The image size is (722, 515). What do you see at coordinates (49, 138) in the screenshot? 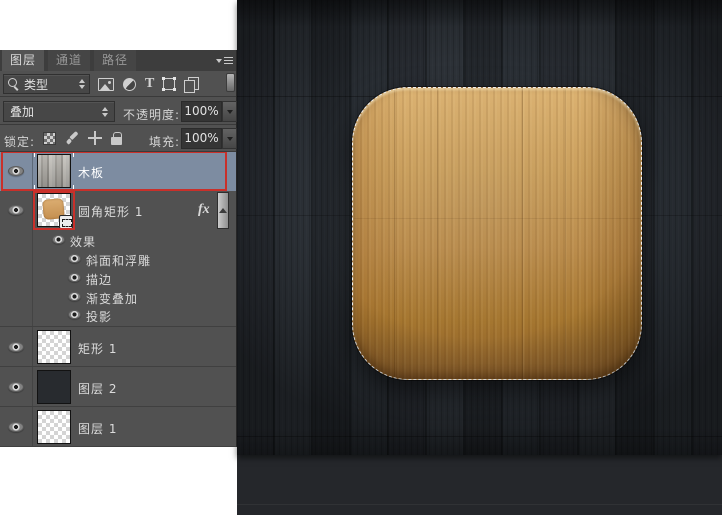
I see `lock-transparent-pixels-icon` at bounding box center [49, 138].